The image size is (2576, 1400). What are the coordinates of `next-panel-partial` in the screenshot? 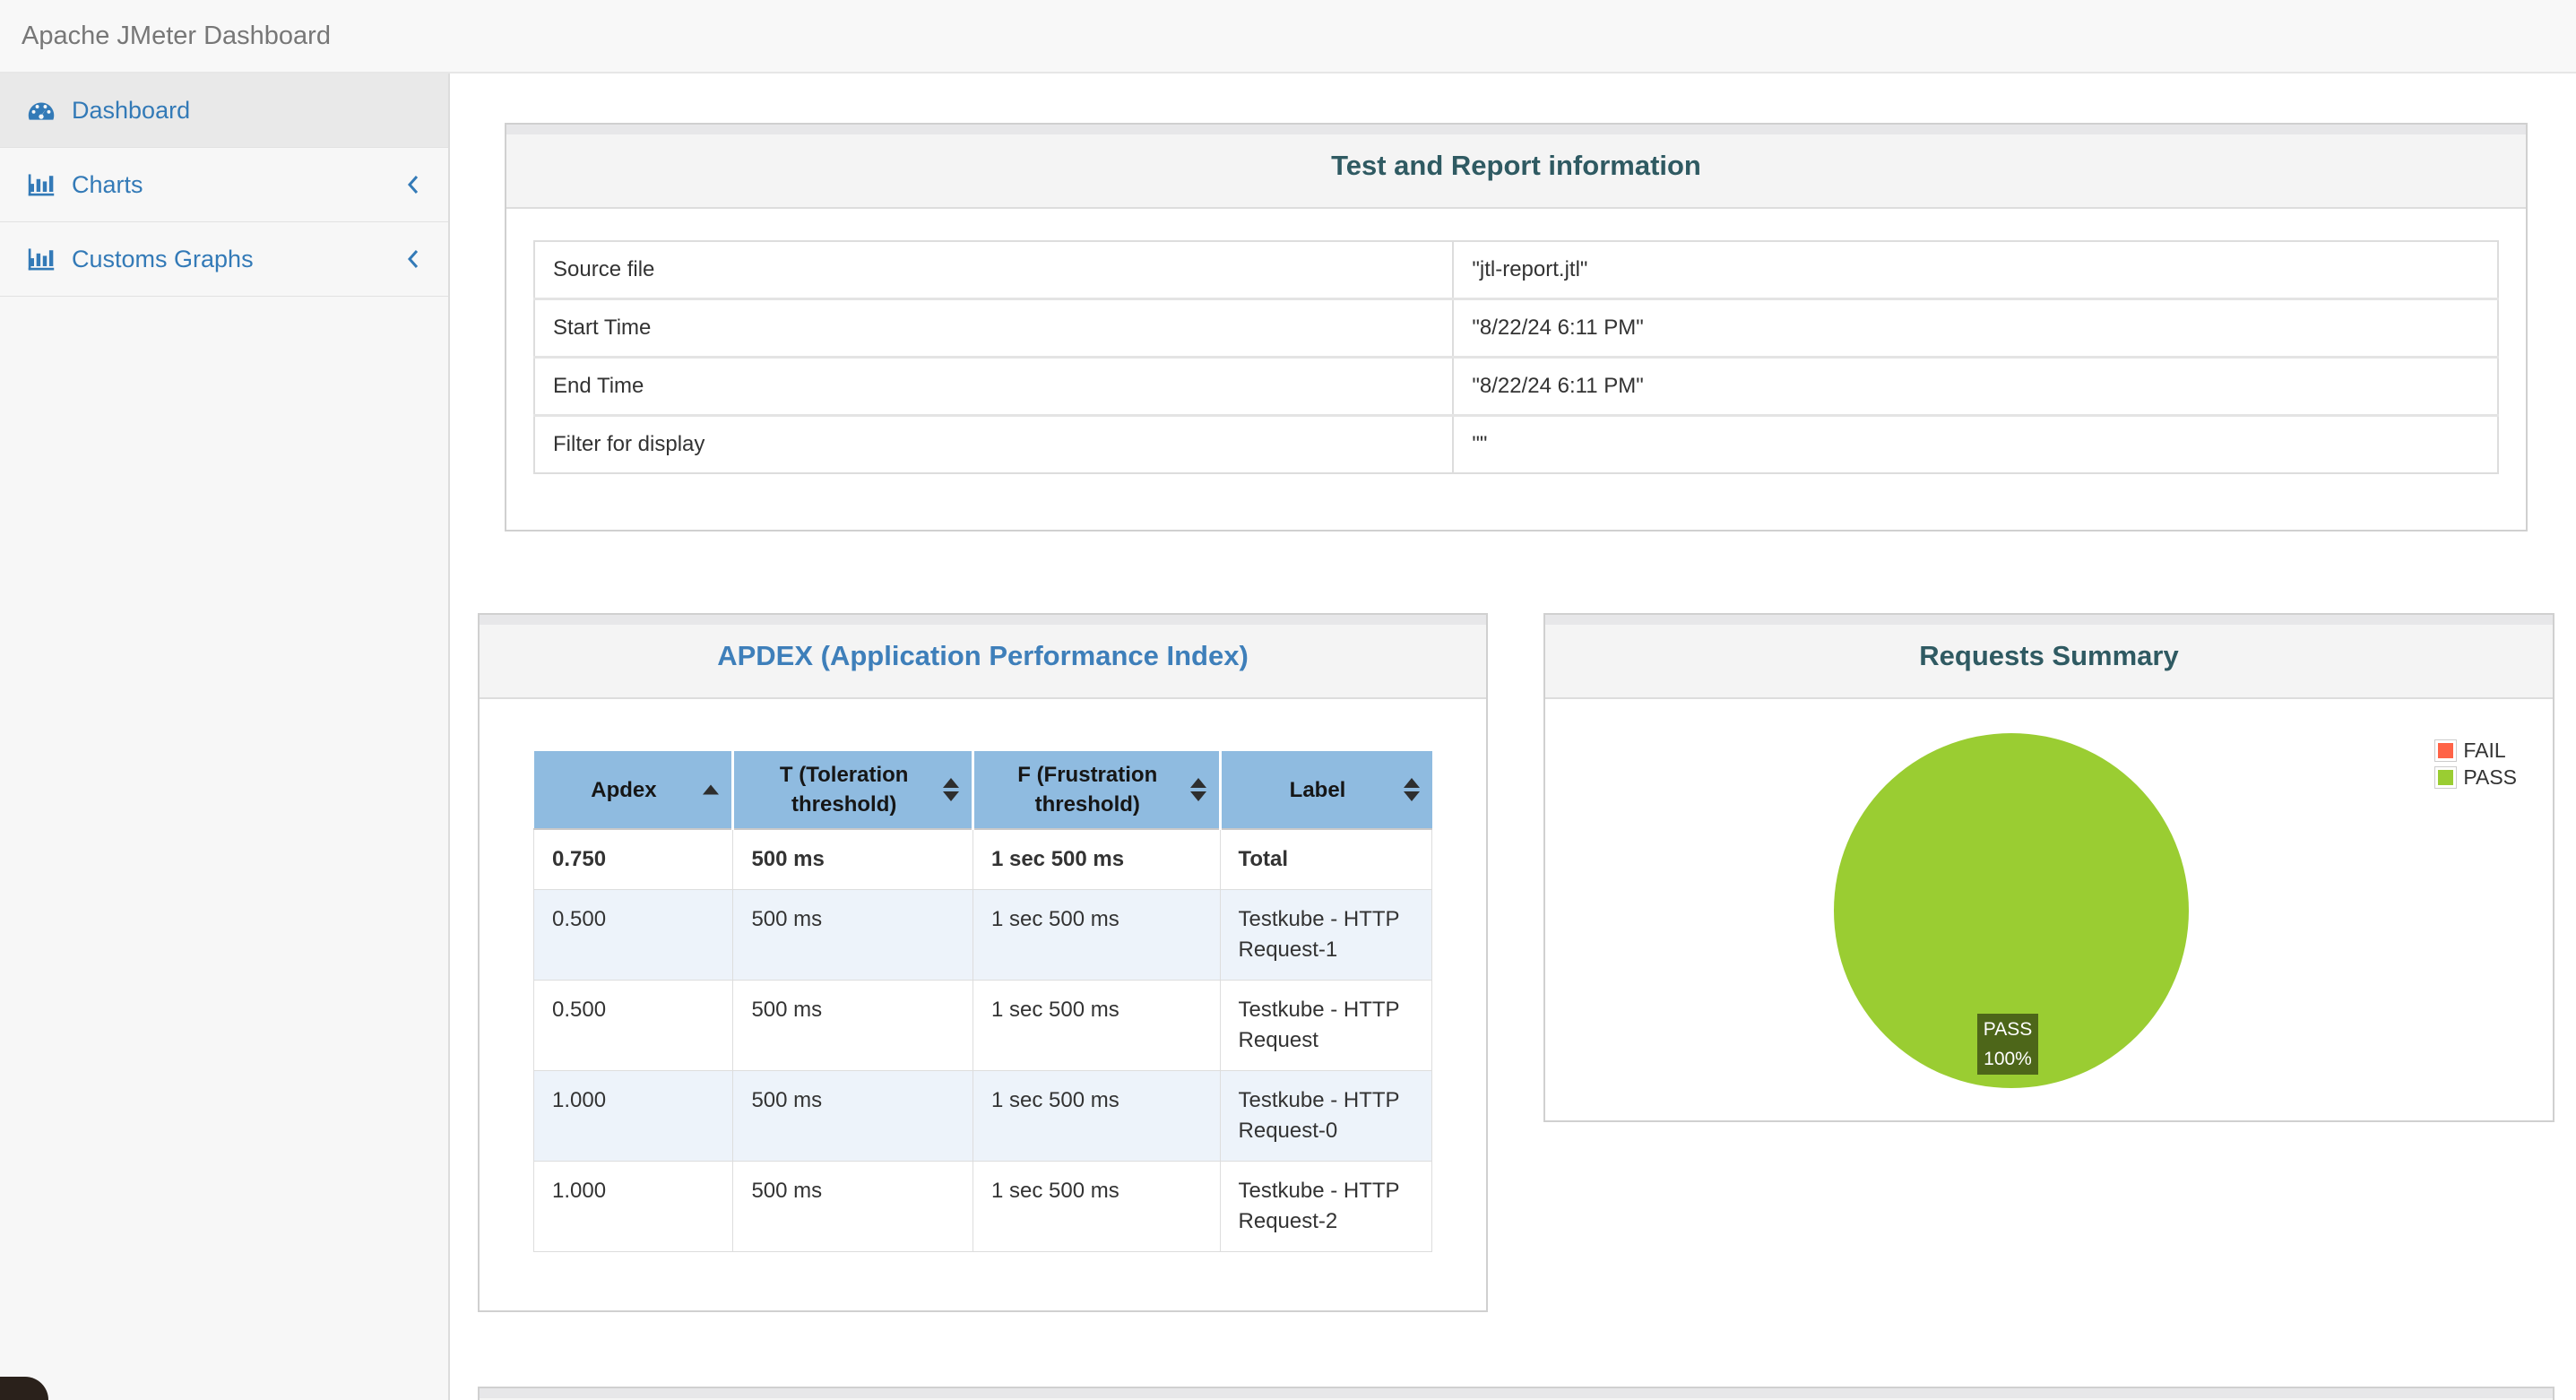 It's located at (1516, 1393).